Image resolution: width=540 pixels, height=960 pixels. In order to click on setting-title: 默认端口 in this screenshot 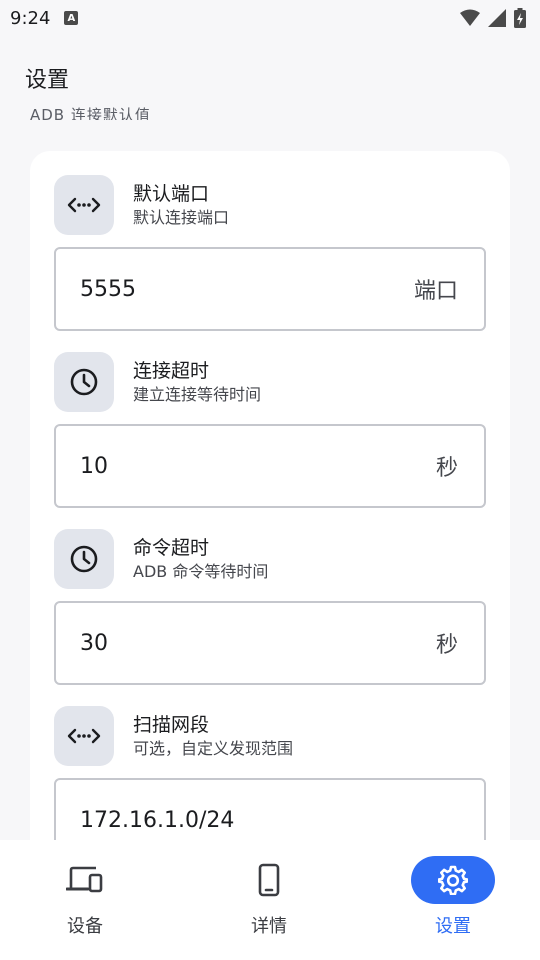, I will do `click(171, 194)`.